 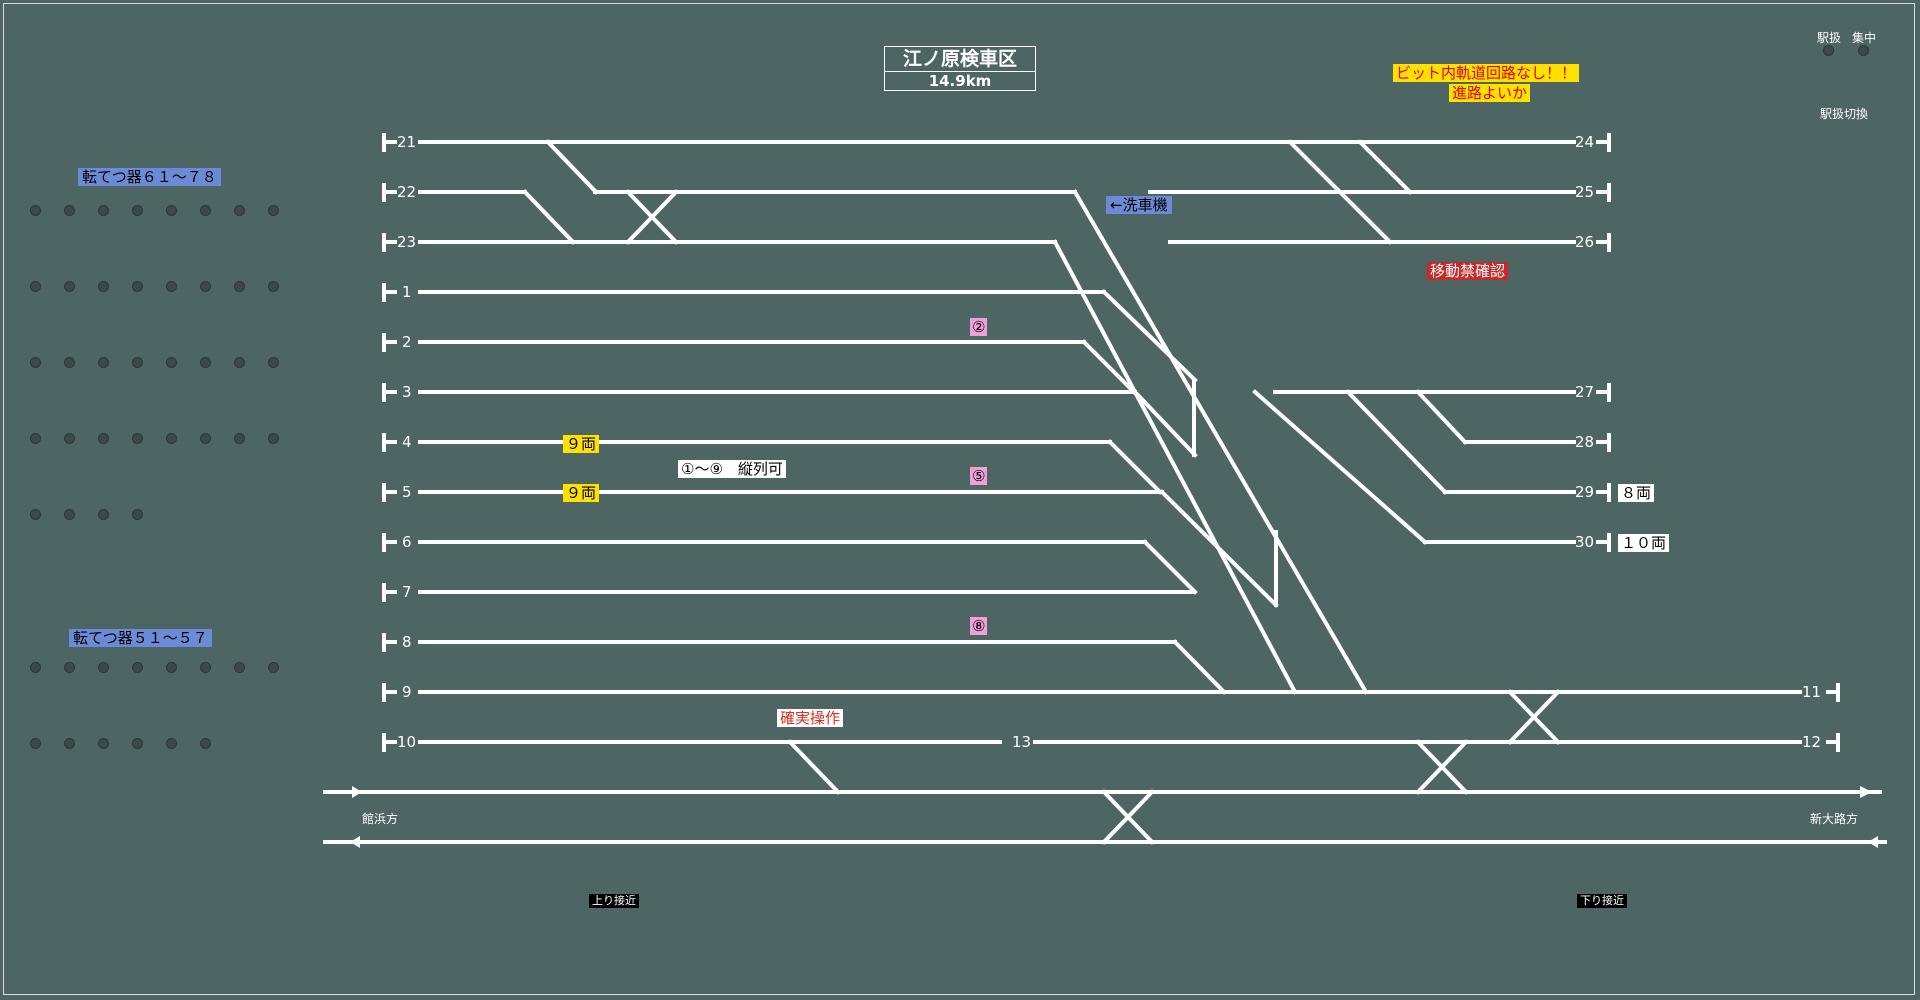 What do you see at coordinates (581, 493) in the screenshot?
I see `track5-cars-label: ９両` at bounding box center [581, 493].